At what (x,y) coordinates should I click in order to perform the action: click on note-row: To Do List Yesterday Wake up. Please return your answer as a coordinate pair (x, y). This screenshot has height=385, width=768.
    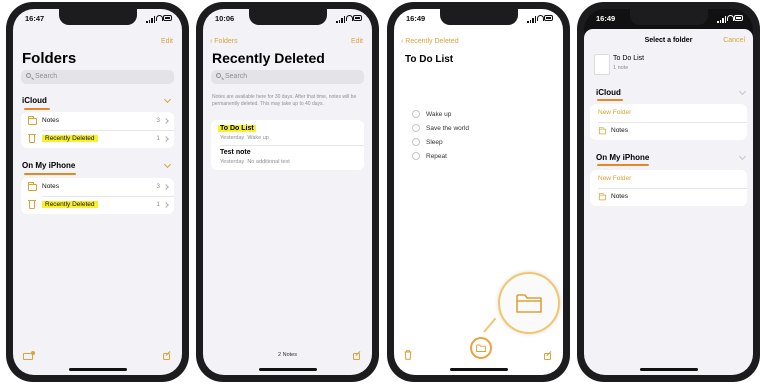
    Looking at the image, I should click on (287, 133).